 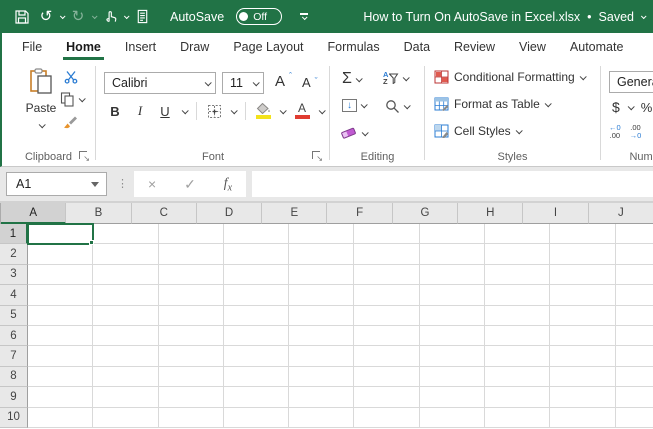 I want to click on cell-B9, so click(x=126, y=397).